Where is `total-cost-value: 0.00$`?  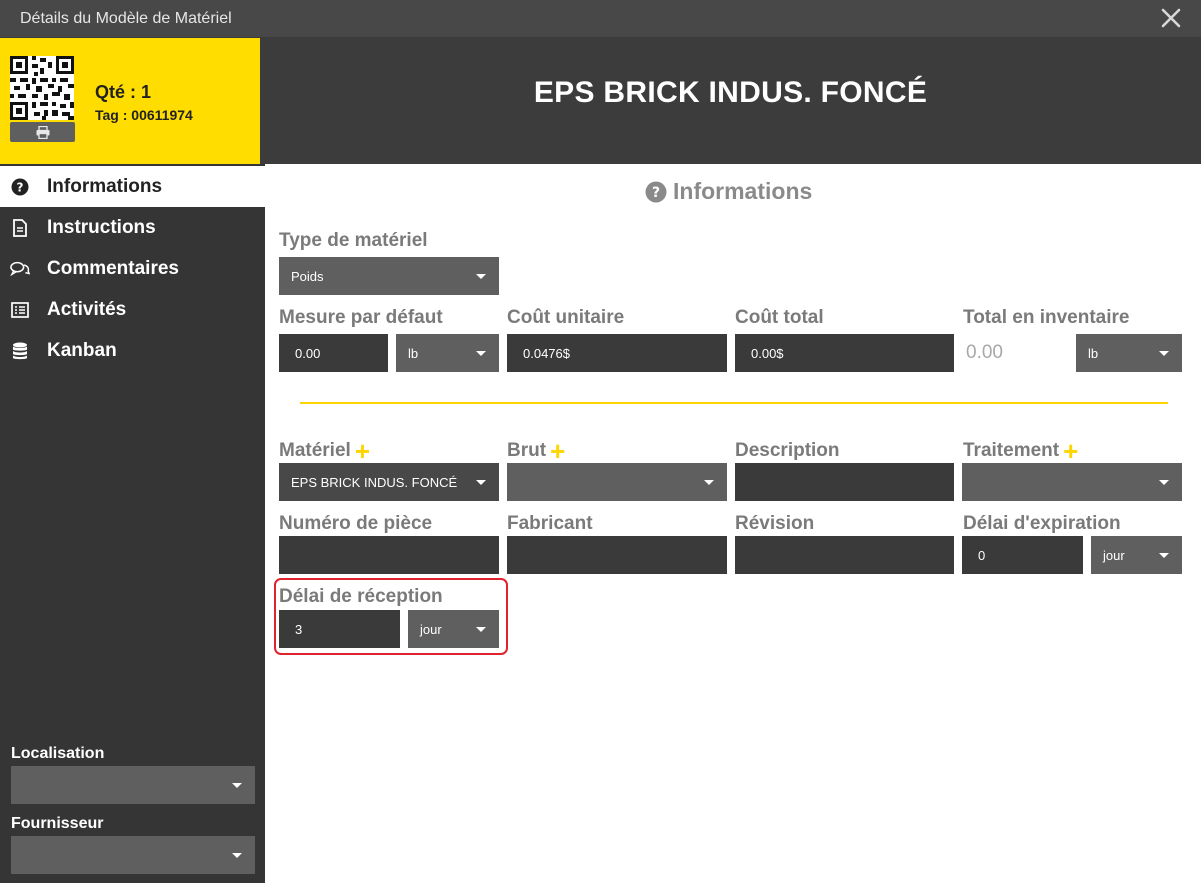
total-cost-value: 0.00$ is located at coordinates (767, 353).